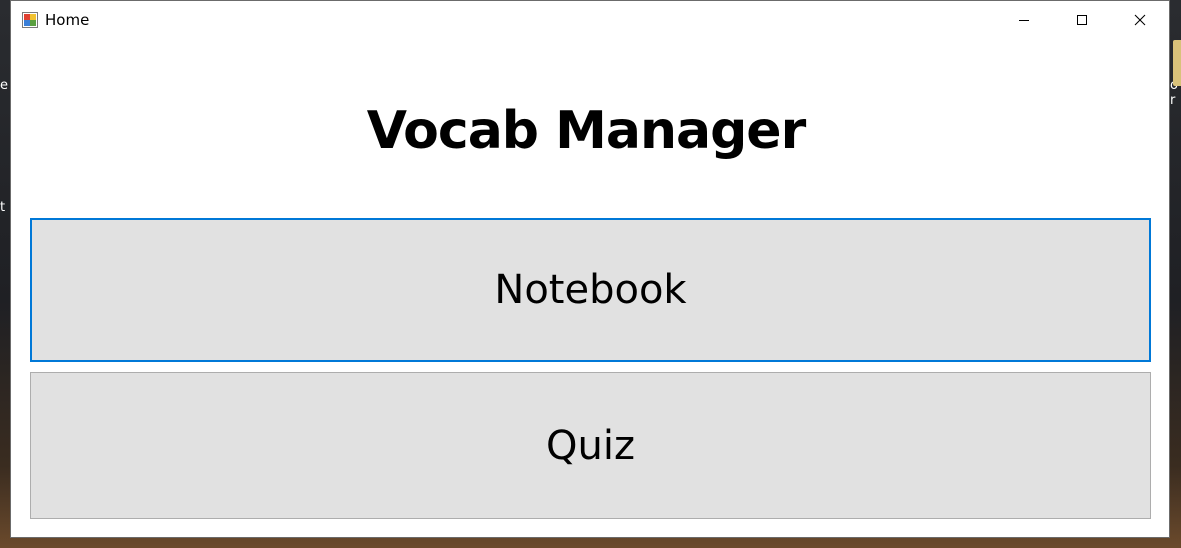 The width and height of the screenshot is (1181, 548). I want to click on title-bar: Home, so click(590, 20).